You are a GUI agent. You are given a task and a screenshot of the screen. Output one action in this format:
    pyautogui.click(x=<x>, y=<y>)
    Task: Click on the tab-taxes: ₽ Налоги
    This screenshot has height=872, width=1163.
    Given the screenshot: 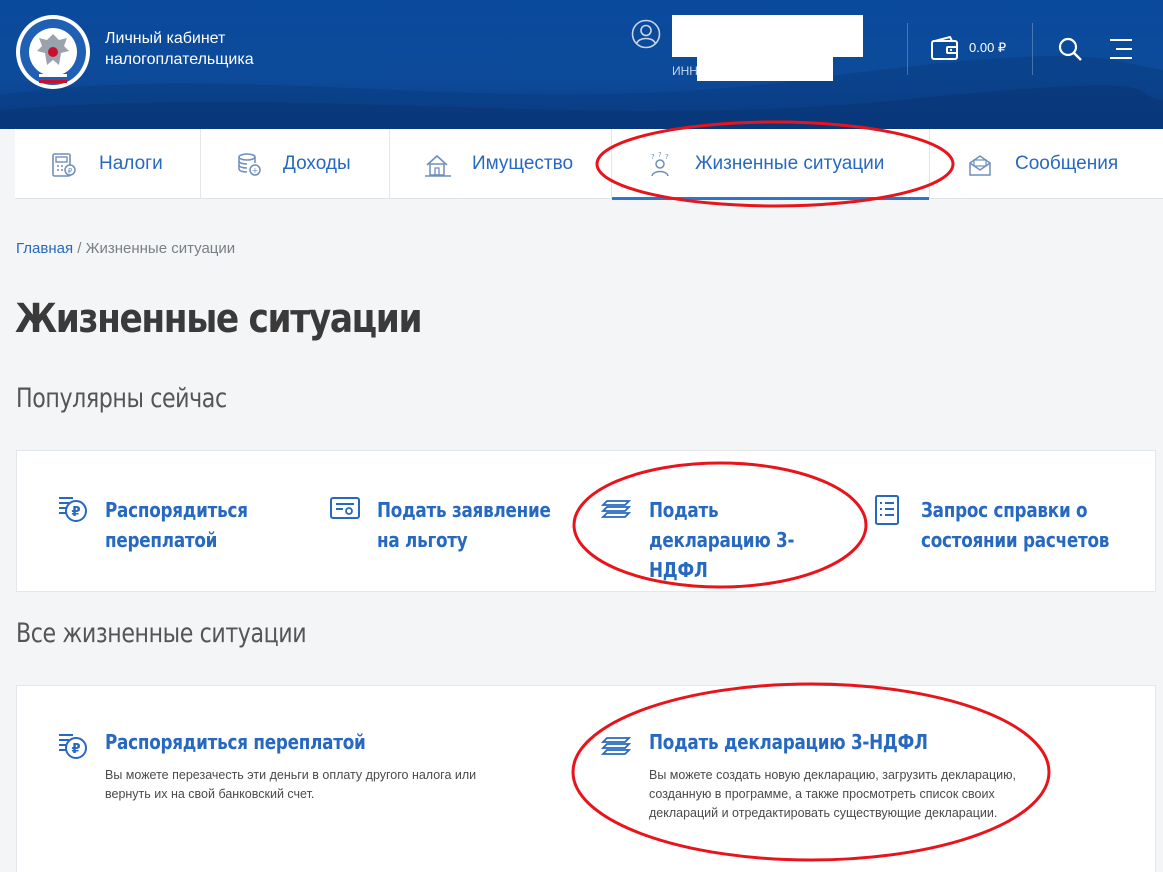 What is the action you would take?
    pyautogui.click(x=108, y=164)
    